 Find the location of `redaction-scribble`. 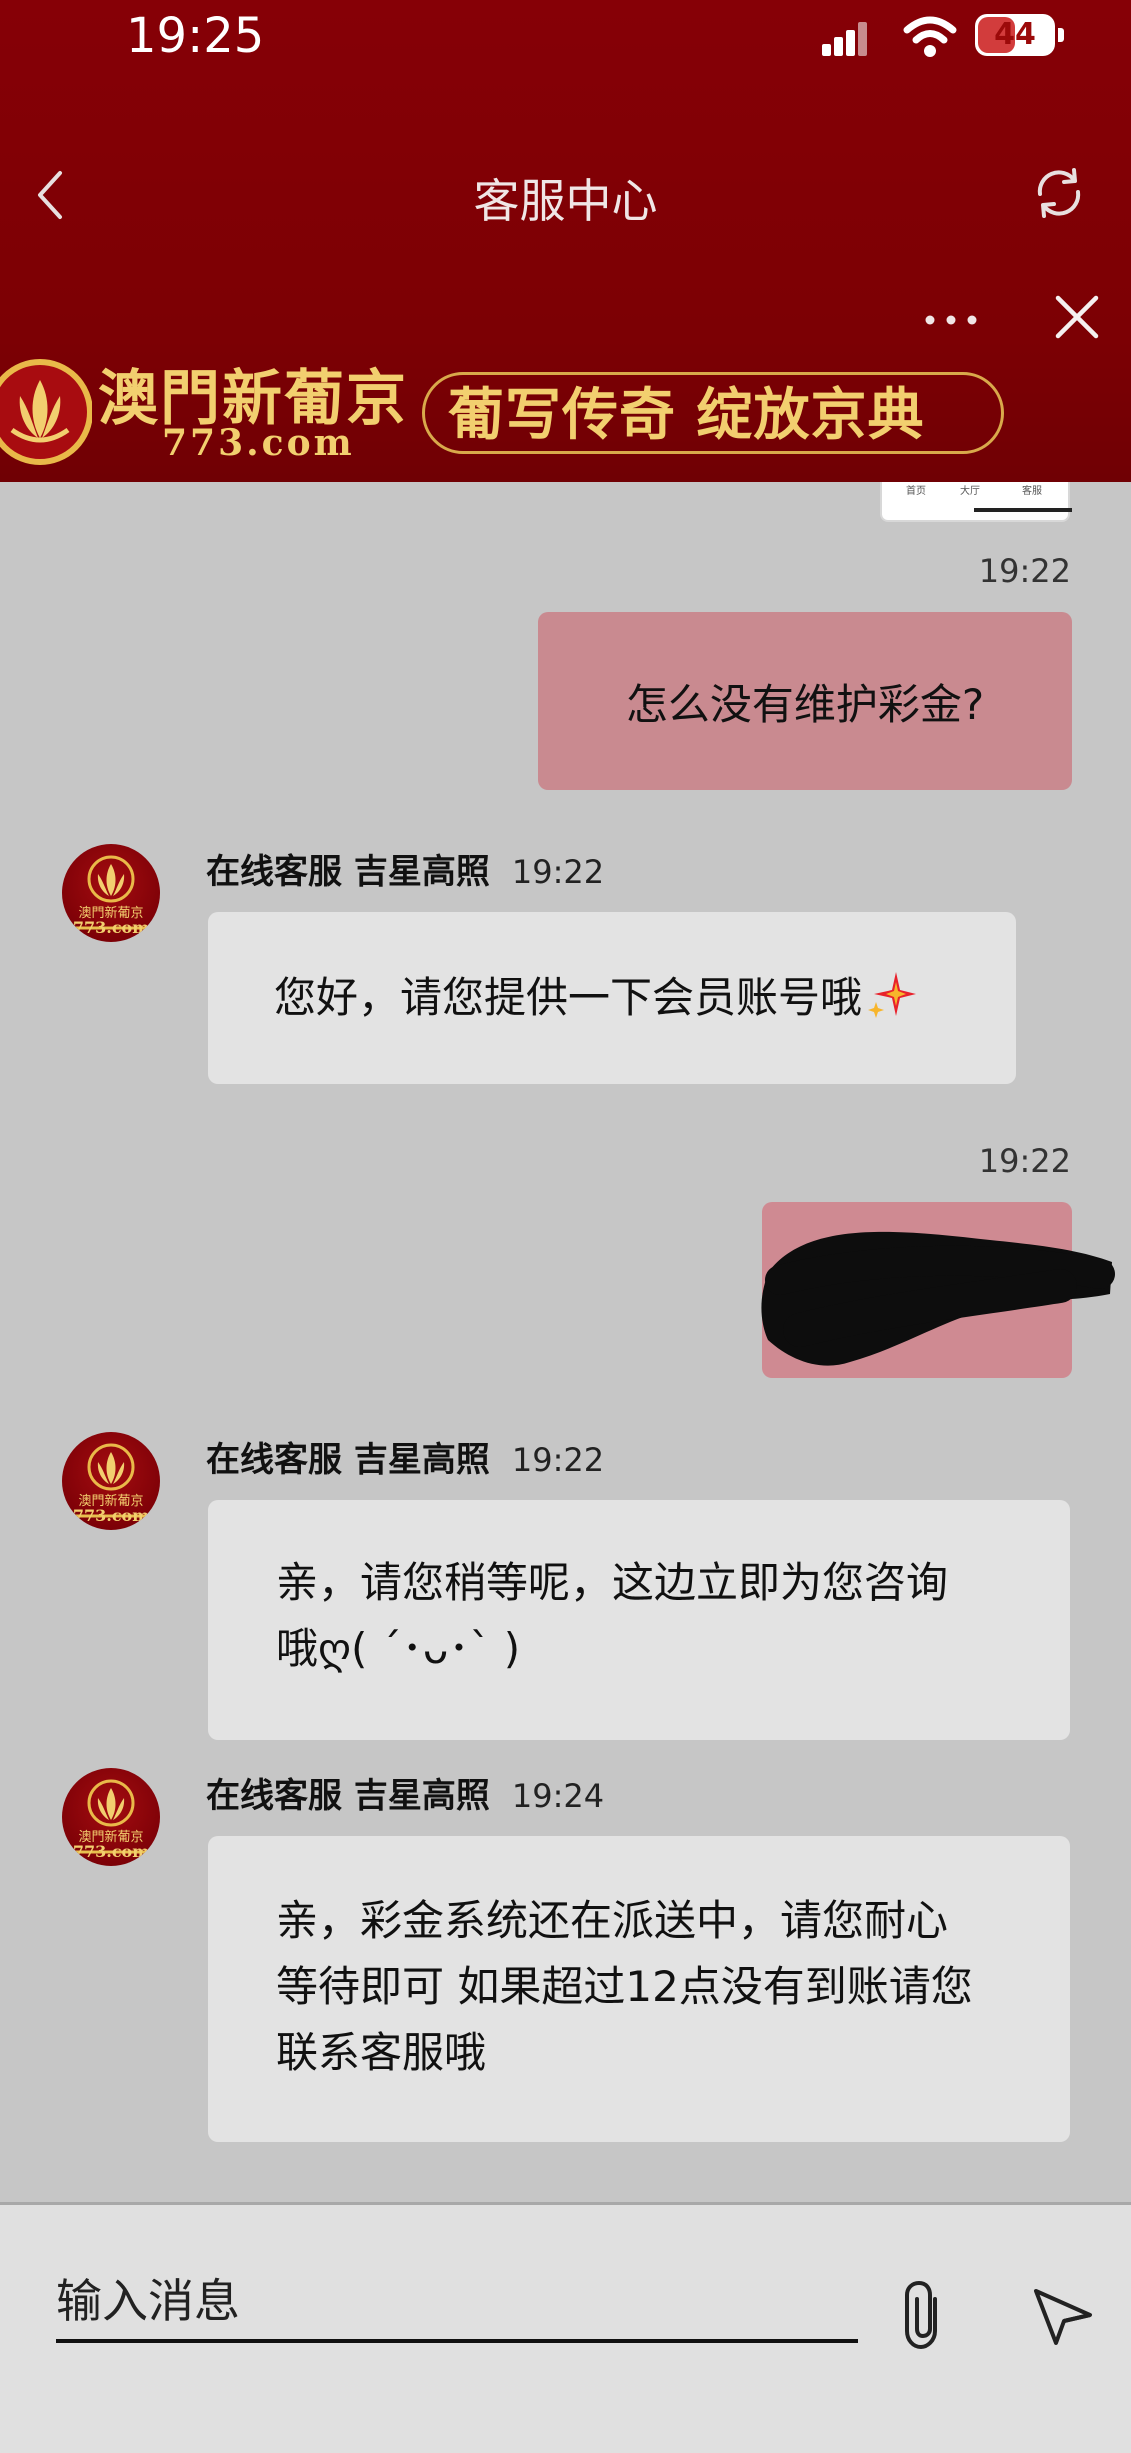

redaction-scribble is located at coordinates (938, 1298).